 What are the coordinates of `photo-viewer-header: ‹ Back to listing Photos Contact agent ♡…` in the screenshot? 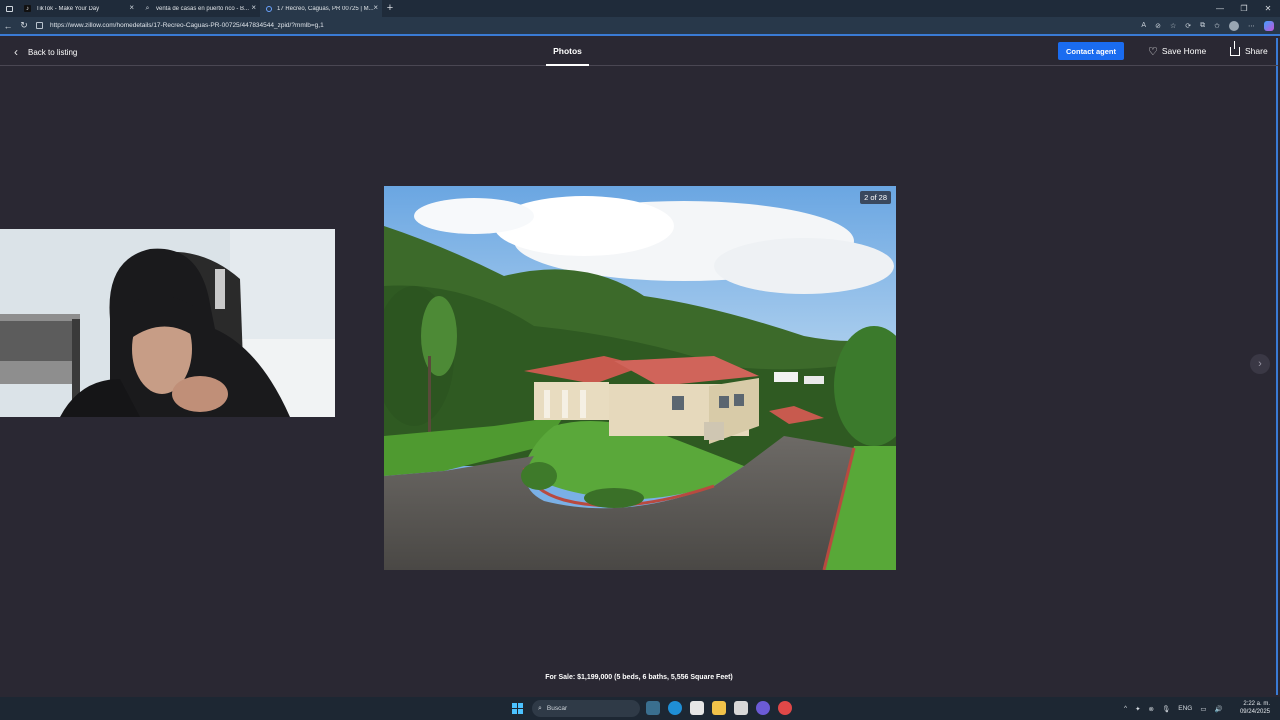 It's located at (639, 52).